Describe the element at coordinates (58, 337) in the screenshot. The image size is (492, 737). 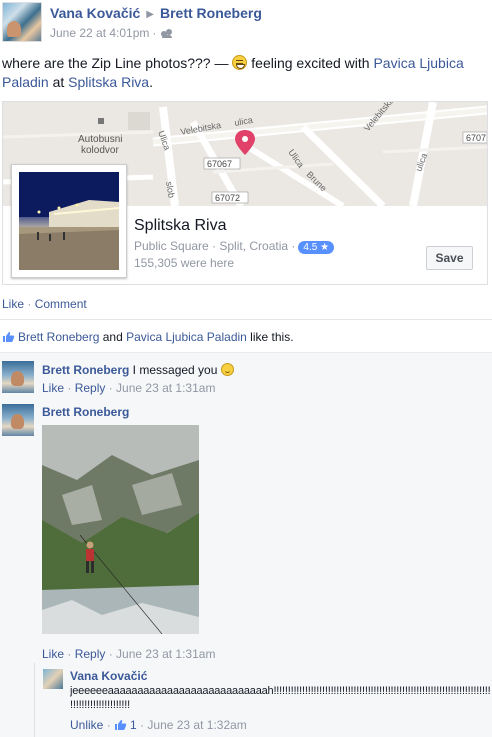
I see `liker-link: Brett Roneberg` at that location.